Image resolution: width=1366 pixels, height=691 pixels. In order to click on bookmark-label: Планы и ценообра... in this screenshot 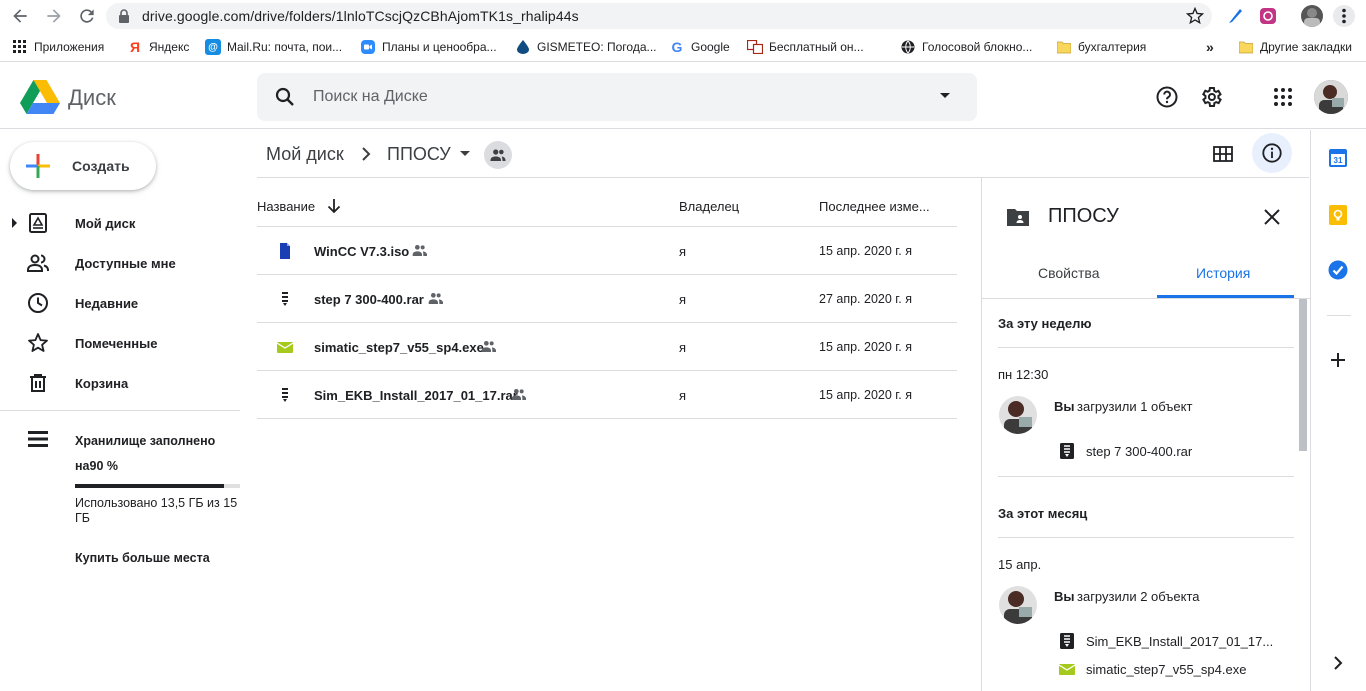, I will do `click(439, 47)`.